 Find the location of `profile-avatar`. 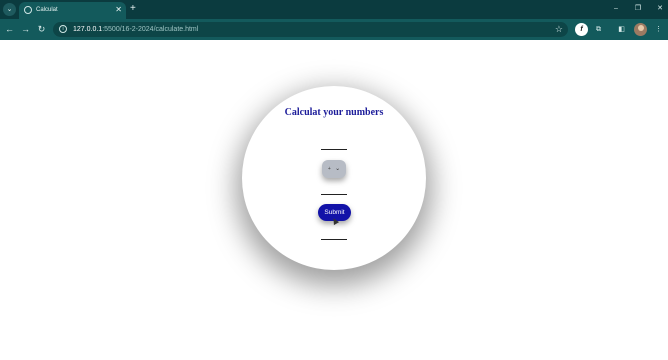

profile-avatar is located at coordinates (640, 29).